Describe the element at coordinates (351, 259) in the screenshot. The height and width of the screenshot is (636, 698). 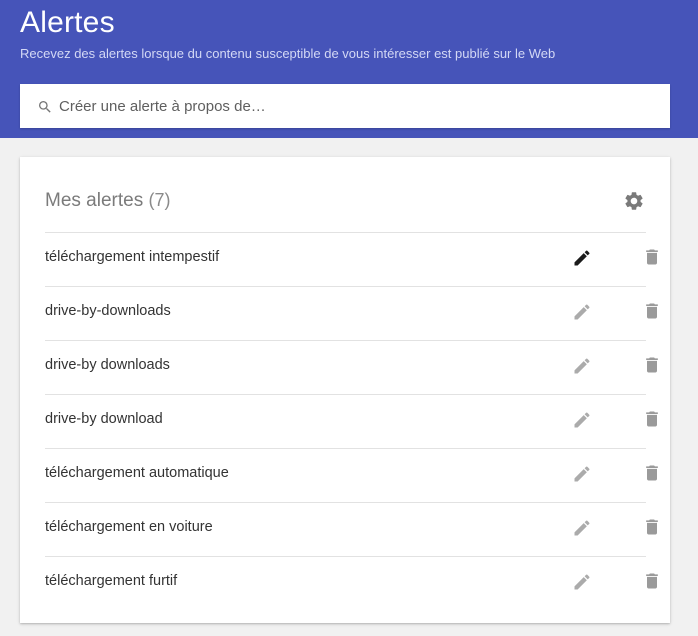
I see `alert-row: téléchargement intempestif` at that location.